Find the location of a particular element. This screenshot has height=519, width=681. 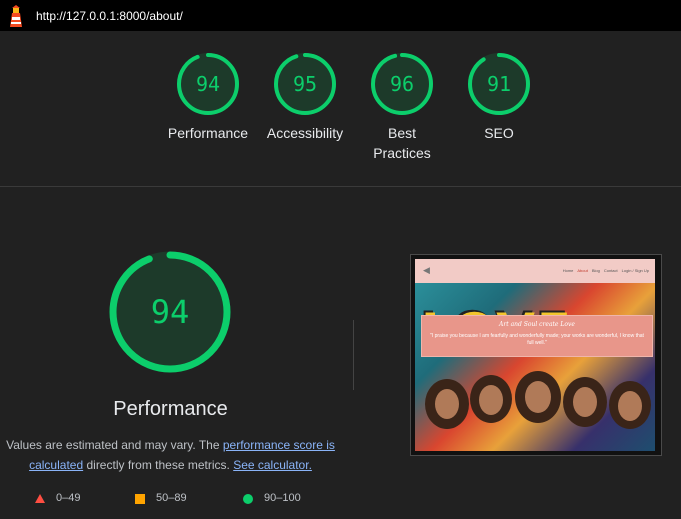

site-nav-link: Blog is located at coordinates (595, 270).